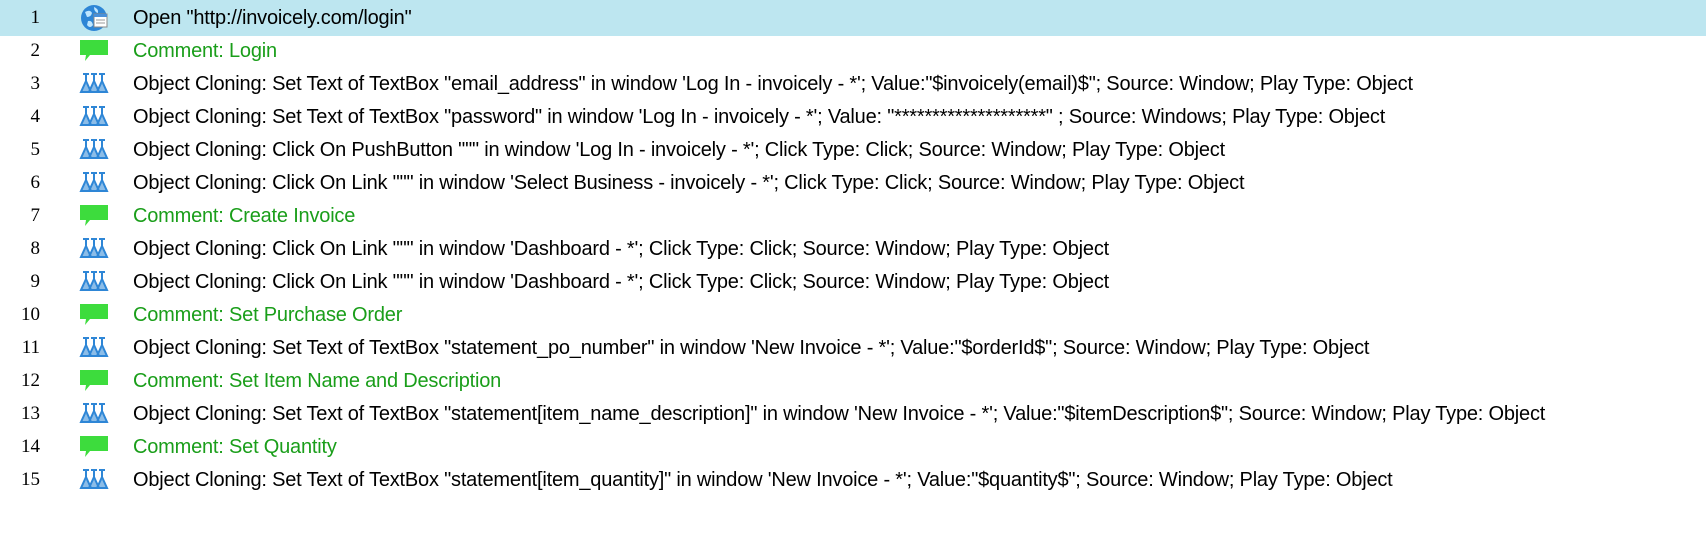  What do you see at coordinates (35, 281) in the screenshot?
I see `step-number: 9` at bounding box center [35, 281].